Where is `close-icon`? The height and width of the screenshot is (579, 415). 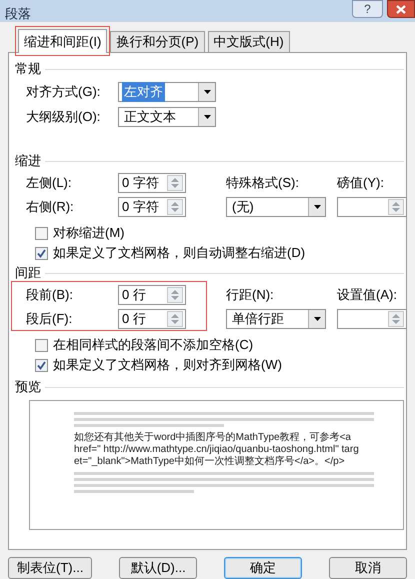
close-icon is located at coordinates (401, 9).